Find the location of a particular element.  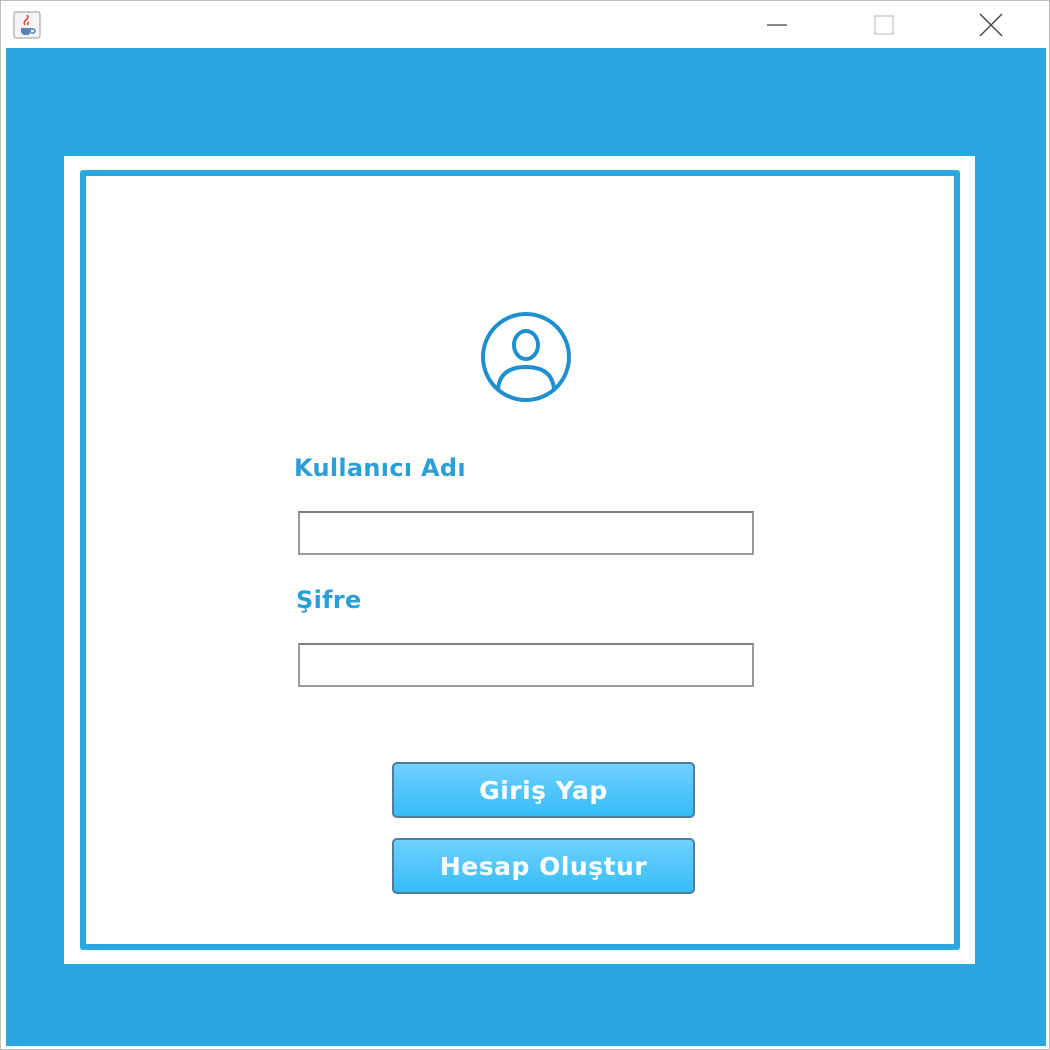

close-button is located at coordinates (991, 24).